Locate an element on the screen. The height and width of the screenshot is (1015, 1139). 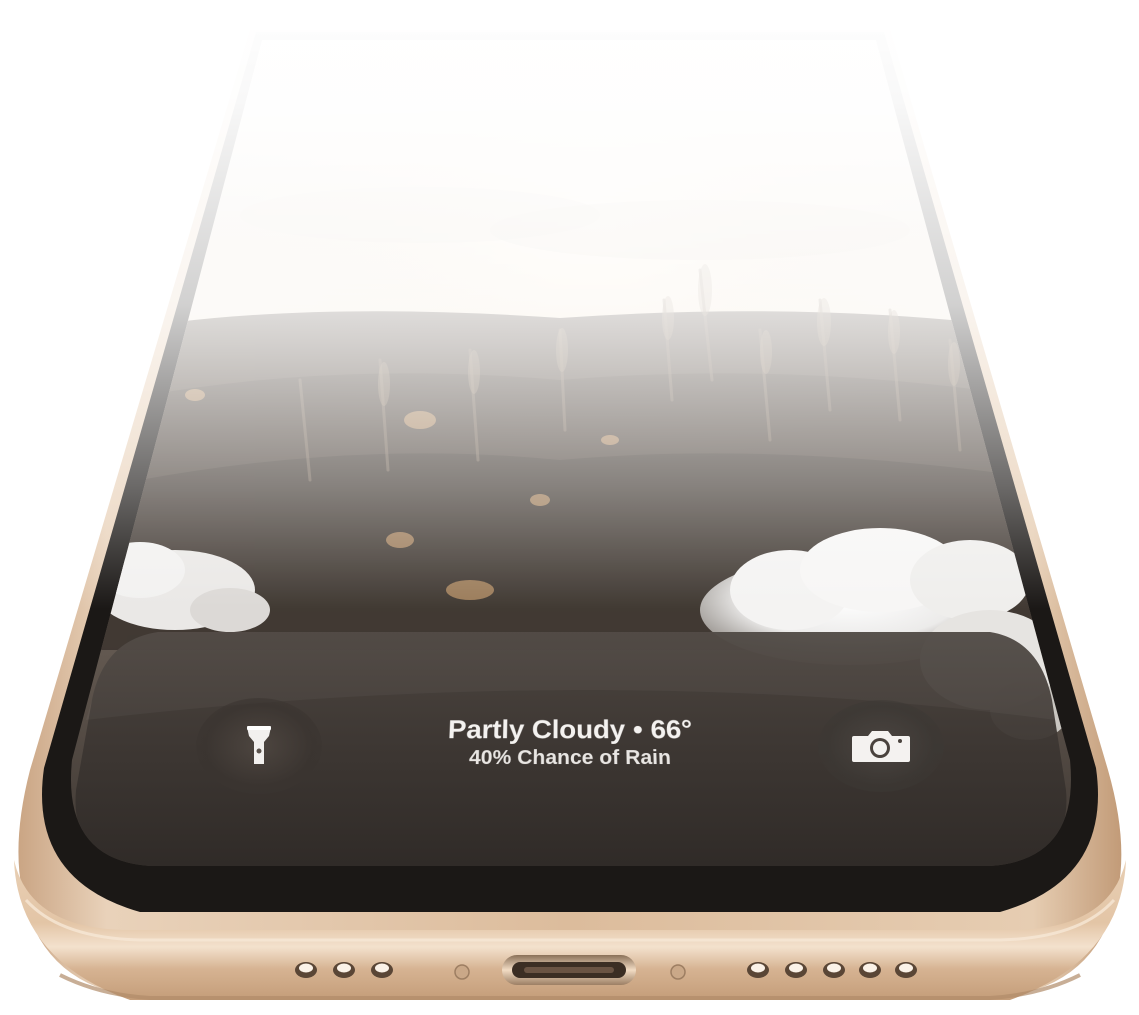
screw-right is located at coordinates (678, 972).